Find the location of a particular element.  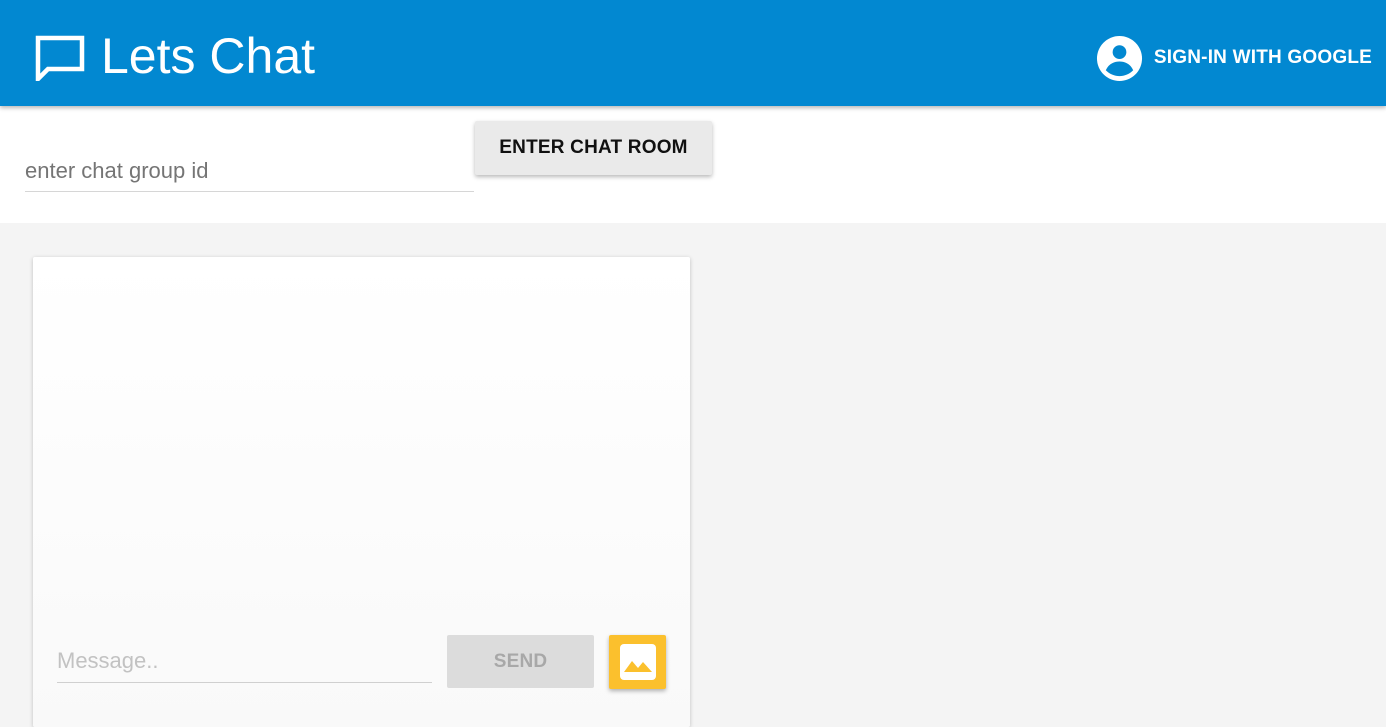

image-upload-button is located at coordinates (637, 662).